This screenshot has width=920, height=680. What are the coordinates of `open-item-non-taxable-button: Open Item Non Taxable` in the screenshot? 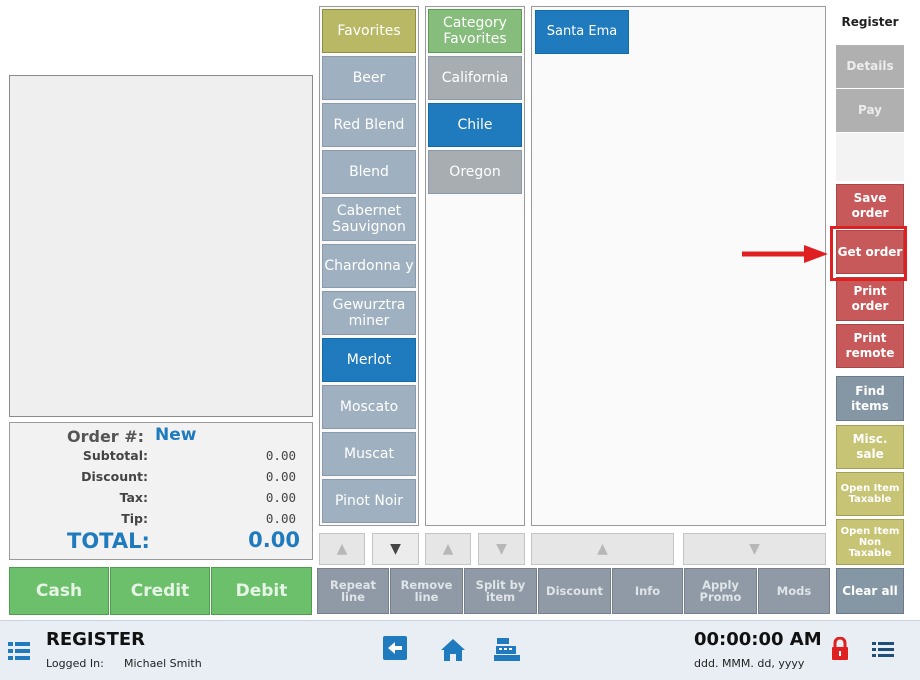 It's located at (870, 542).